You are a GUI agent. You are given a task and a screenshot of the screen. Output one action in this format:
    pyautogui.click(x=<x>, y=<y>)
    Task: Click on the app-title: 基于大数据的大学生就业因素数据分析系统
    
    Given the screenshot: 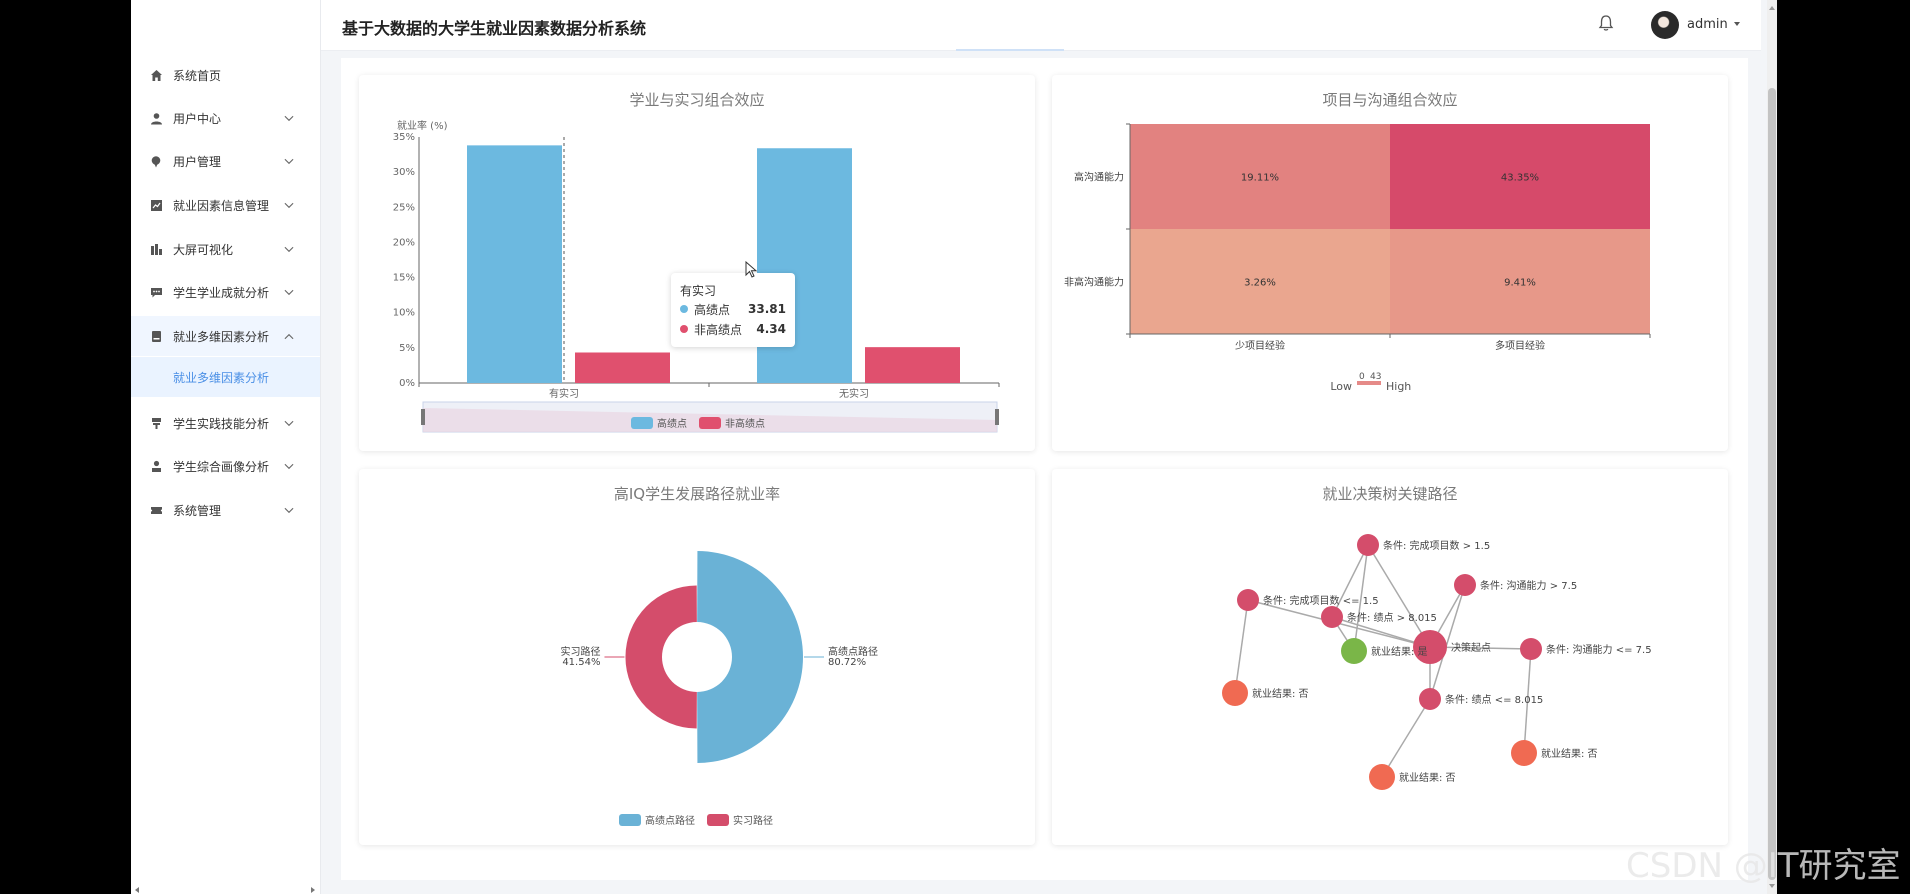 What is the action you would take?
    pyautogui.click(x=494, y=28)
    